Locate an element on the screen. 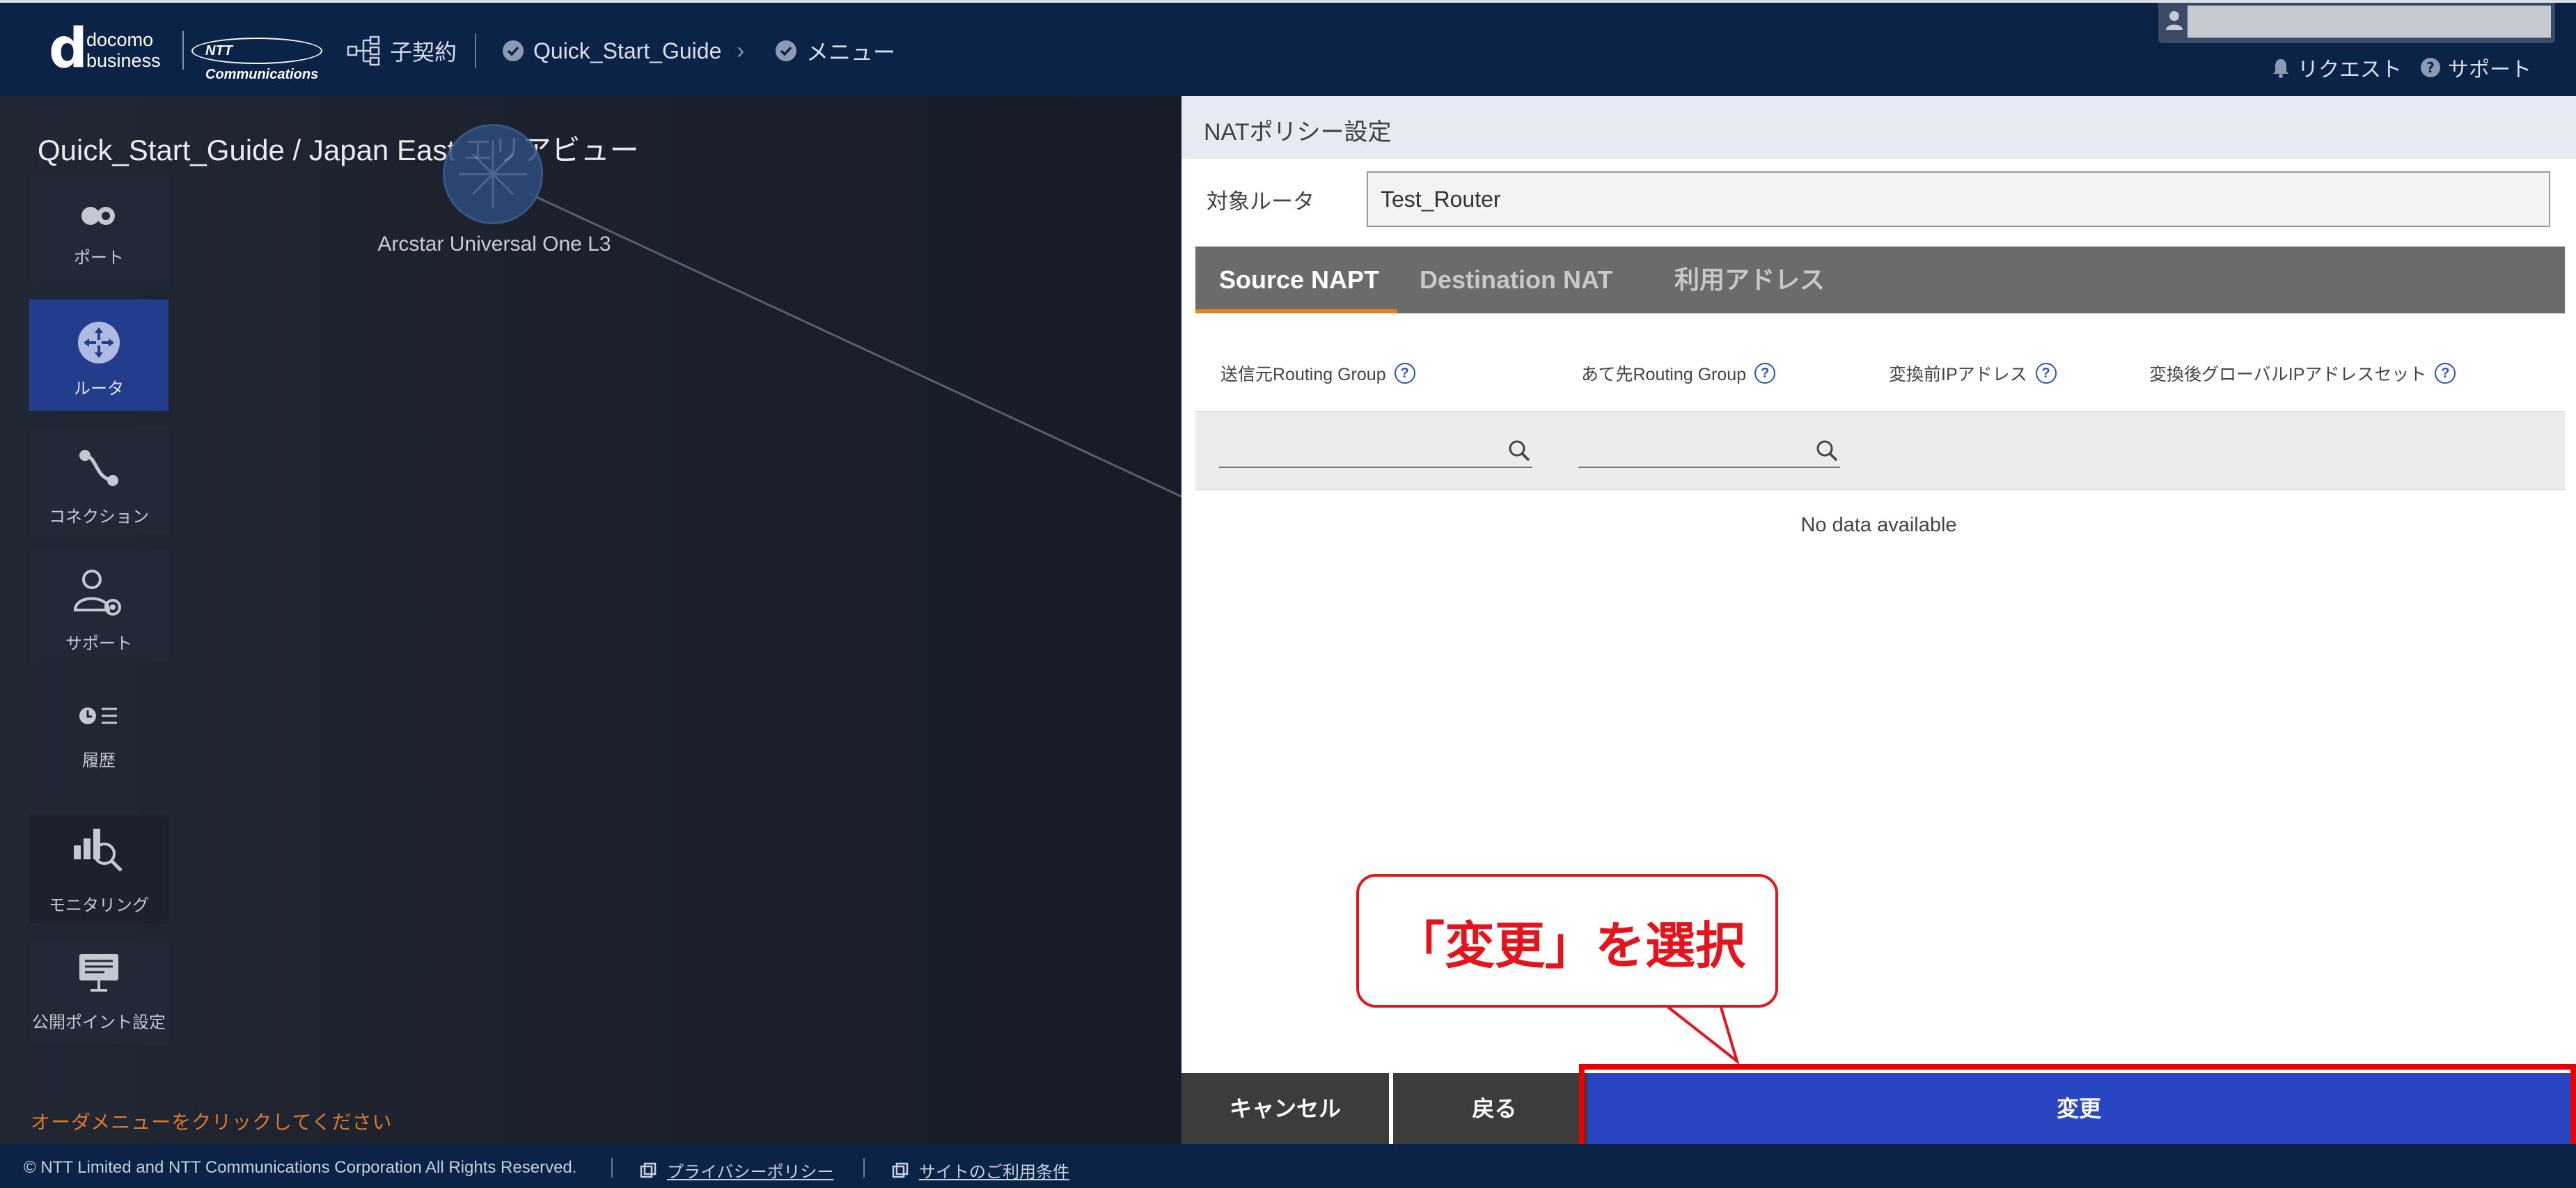 This screenshot has height=1188, width=2576. chevron-right-icon: › is located at coordinates (741, 51).